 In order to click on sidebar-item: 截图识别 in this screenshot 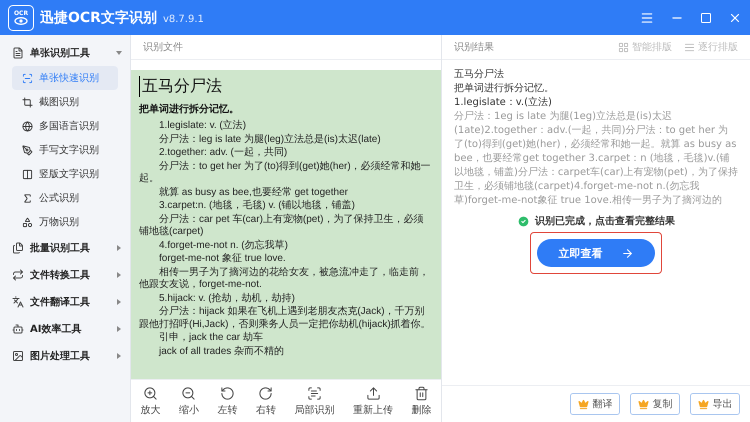, I will do `click(65, 102)`.